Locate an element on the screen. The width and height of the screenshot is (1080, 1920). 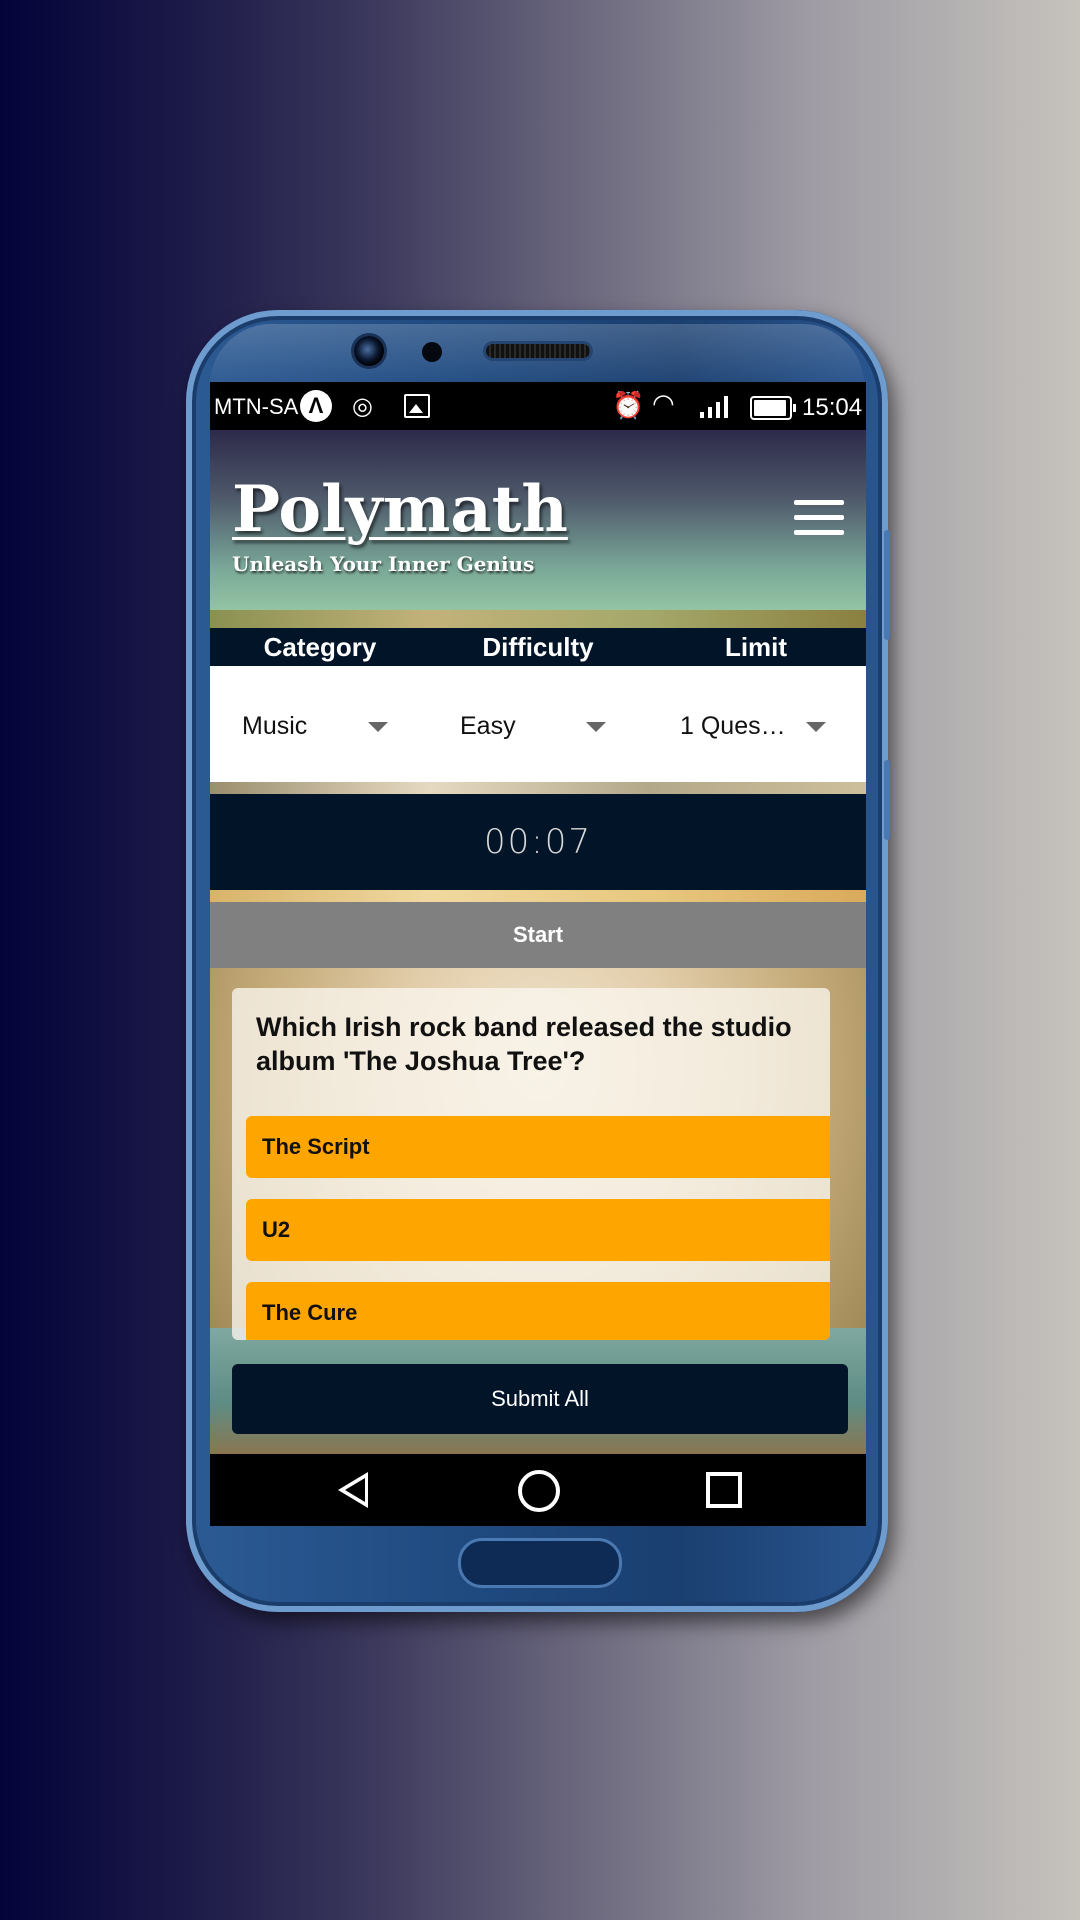
carrier-label: MTN-SA is located at coordinates (256, 406).